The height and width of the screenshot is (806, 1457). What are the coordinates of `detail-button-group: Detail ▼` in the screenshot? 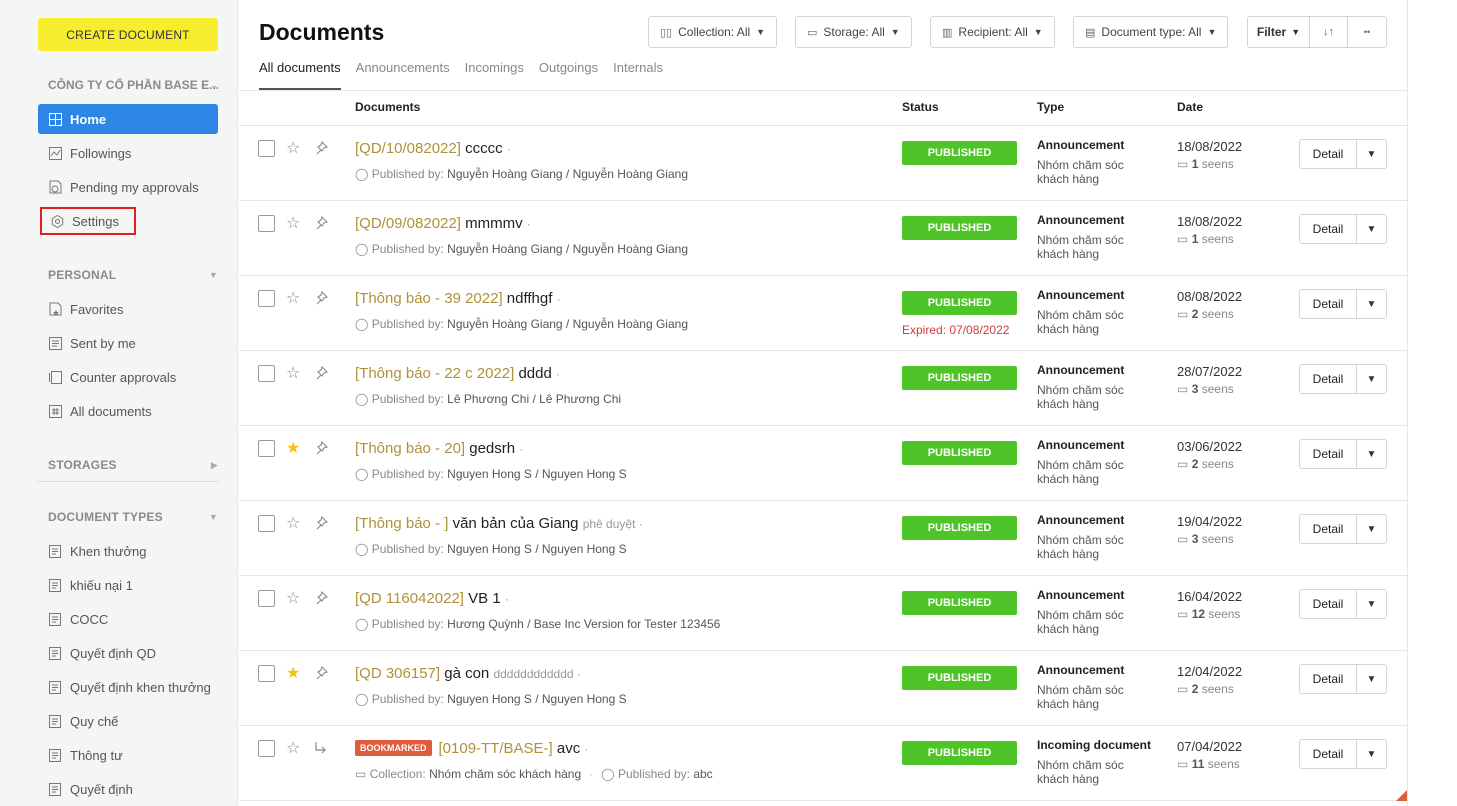 It's located at (1343, 304).